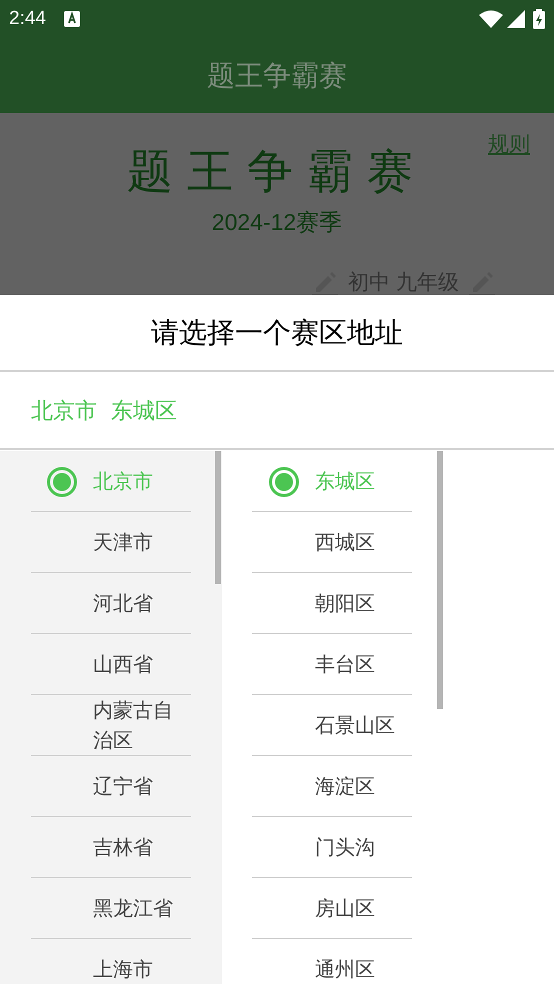 This screenshot has width=554, height=984. I want to click on contest-title: 题王争霸赛, so click(277, 171).